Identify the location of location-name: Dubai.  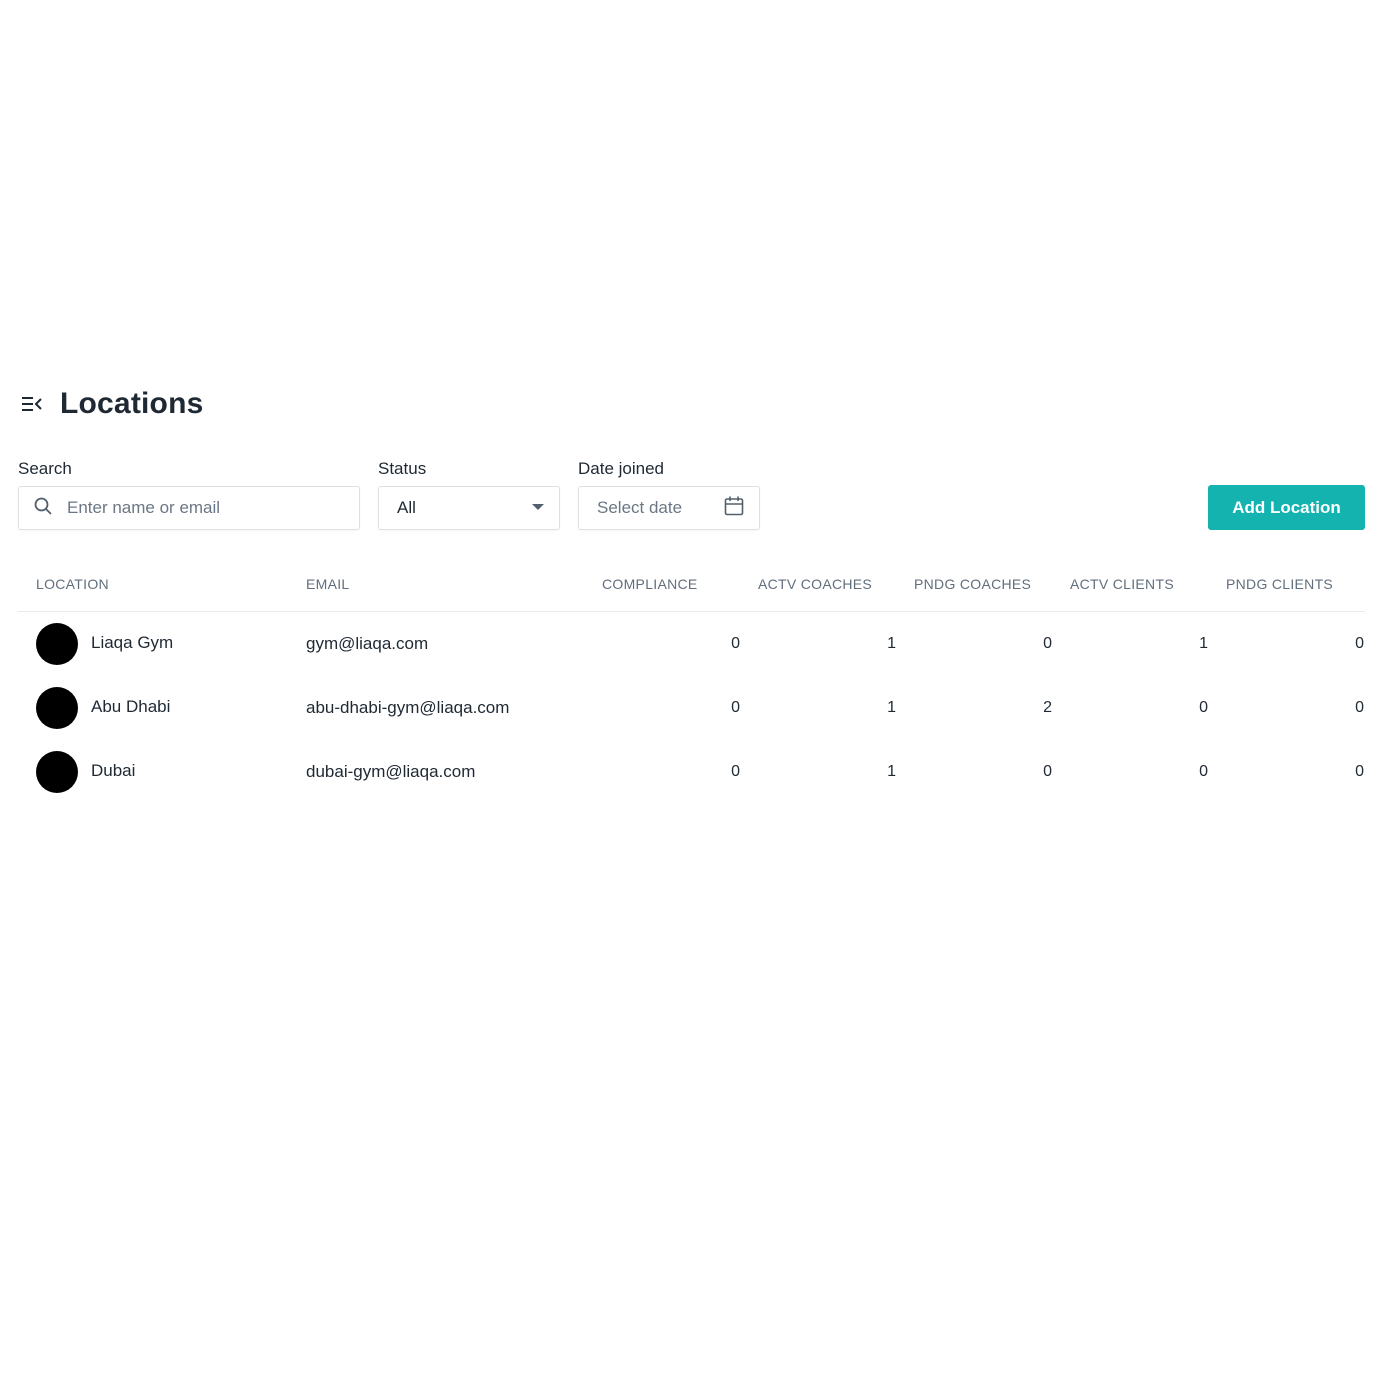
(113, 771).